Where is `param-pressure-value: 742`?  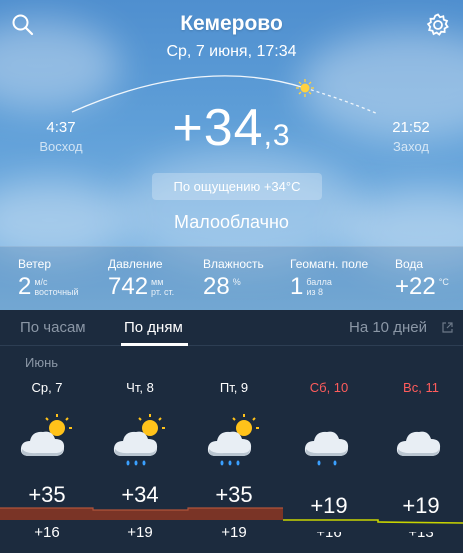 param-pressure-value: 742 is located at coordinates (128, 286).